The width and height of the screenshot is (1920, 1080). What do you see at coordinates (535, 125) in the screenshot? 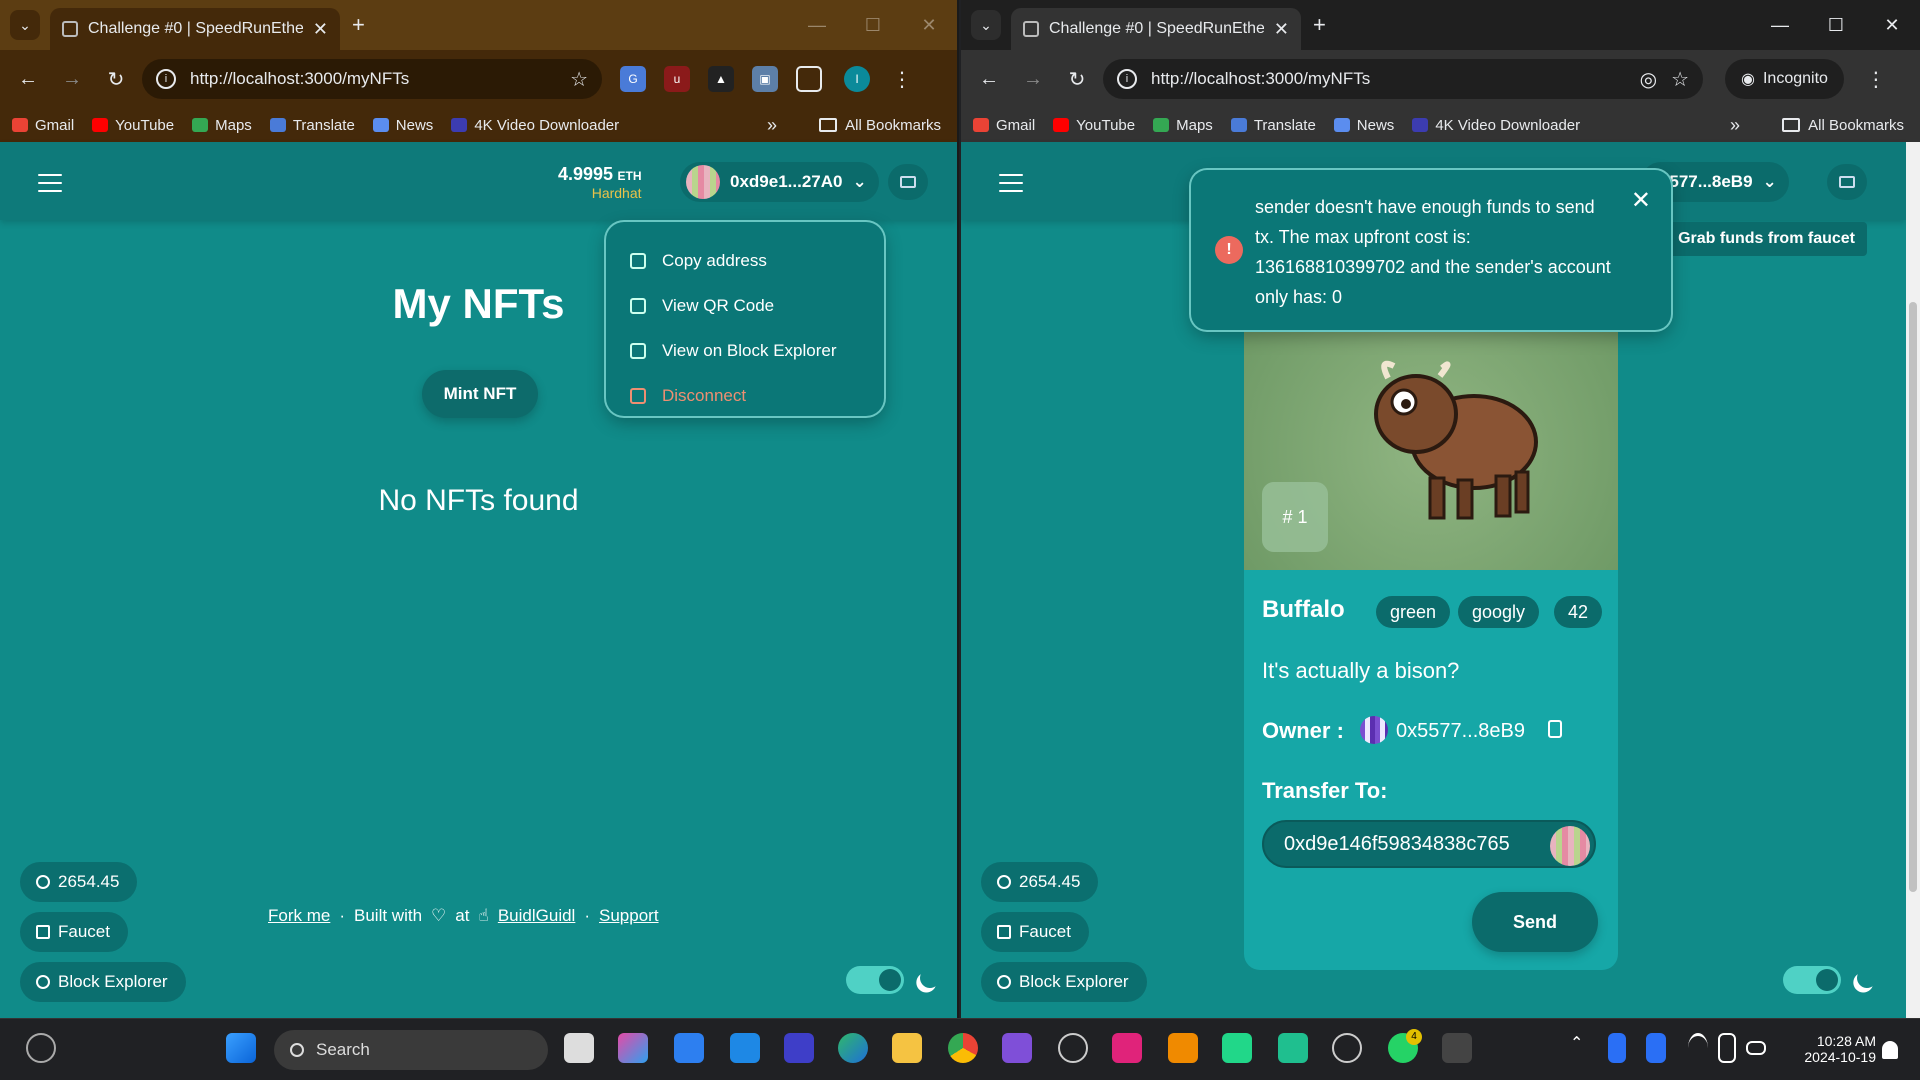
I see `bookmark-4k-downloader: 4K Video Downloader` at bounding box center [535, 125].